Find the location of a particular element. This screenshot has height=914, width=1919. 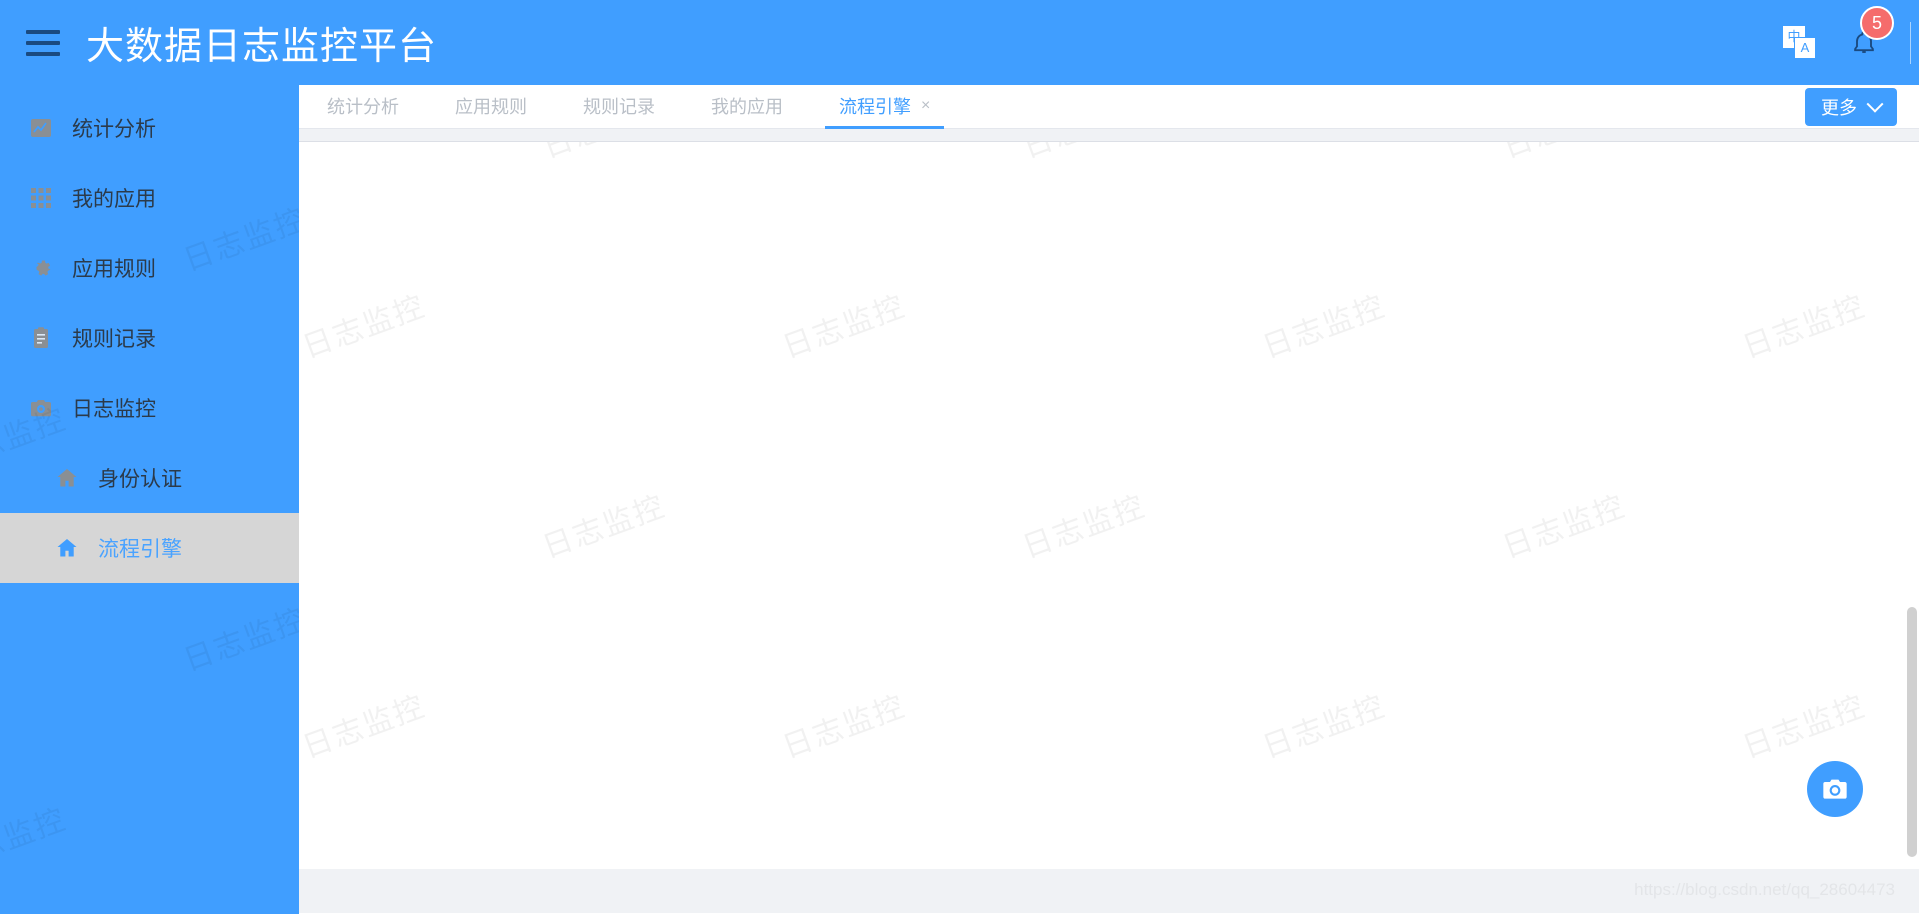

source-url-watermark: https://blog.csdn.net/qq_28604473 is located at coordinates (1764, 889).